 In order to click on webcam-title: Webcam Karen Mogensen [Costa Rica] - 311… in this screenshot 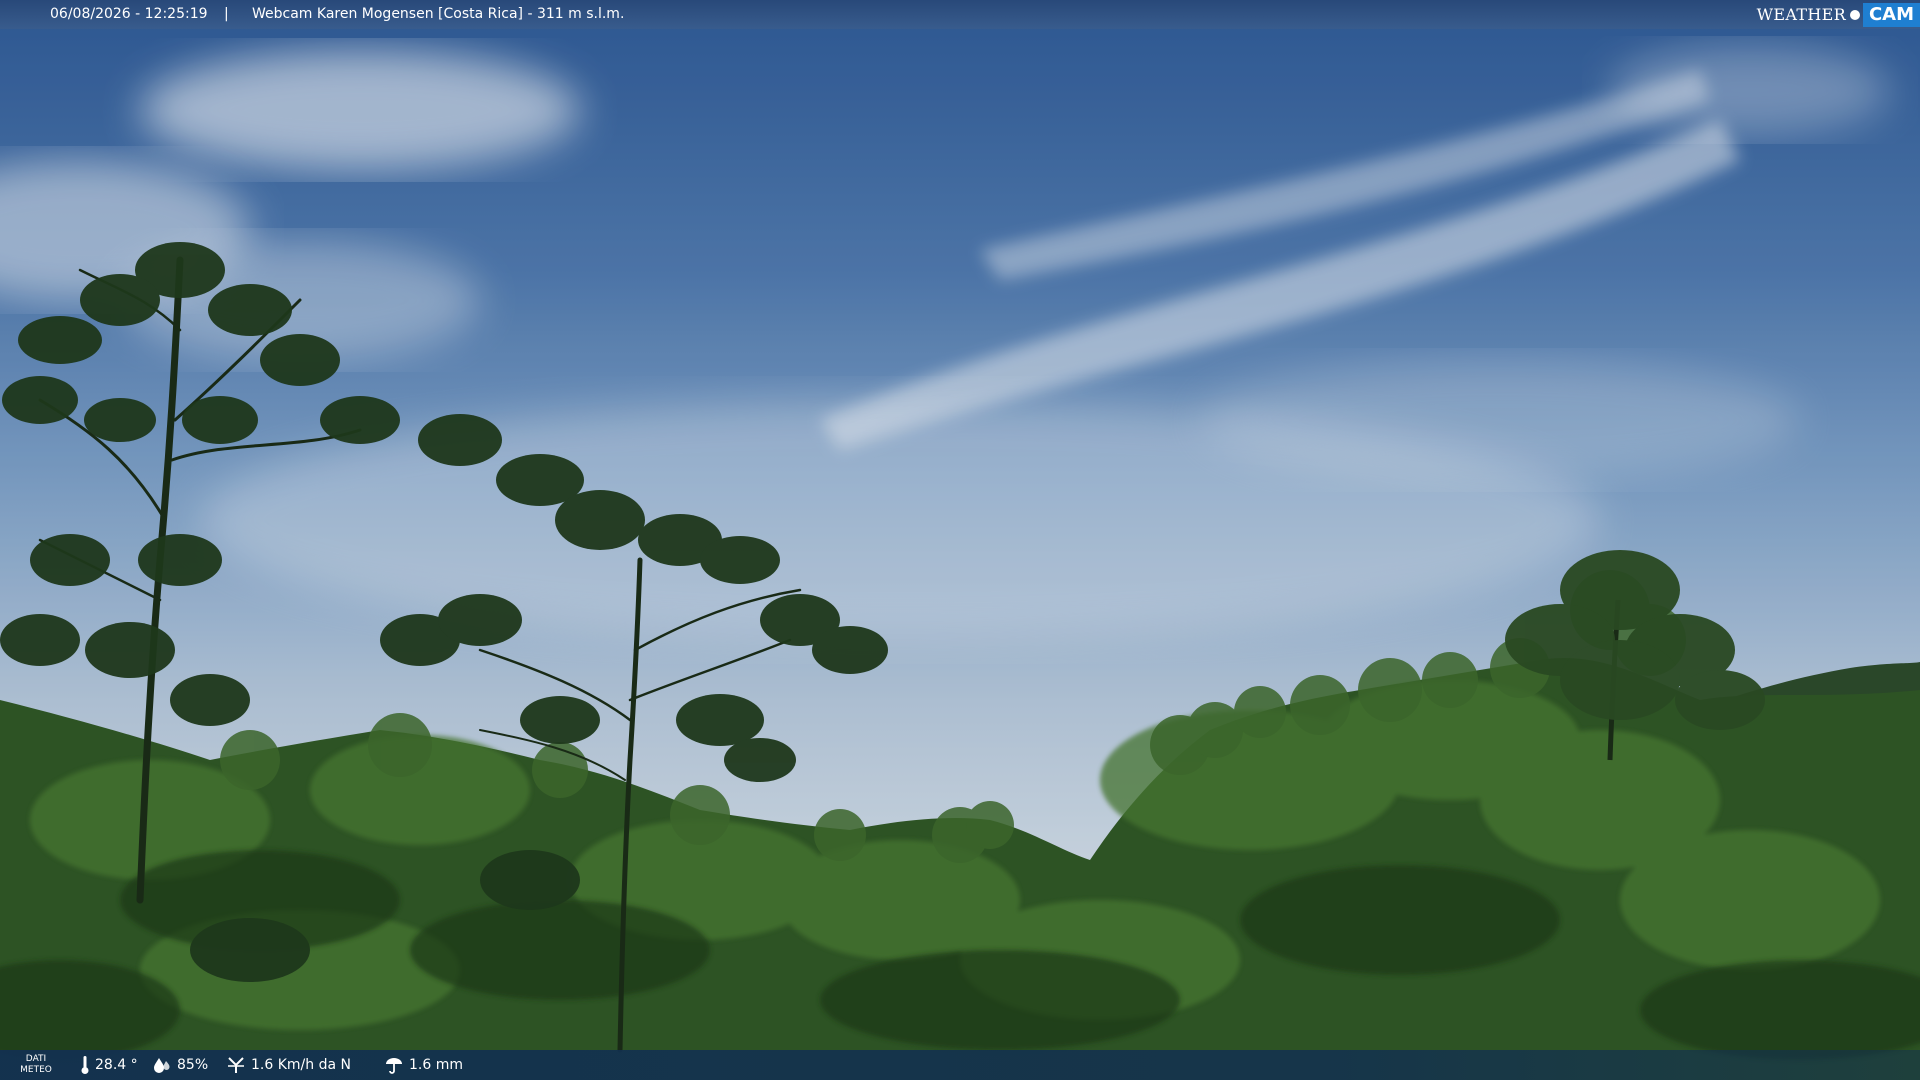, I will do `click(438, 14)`.